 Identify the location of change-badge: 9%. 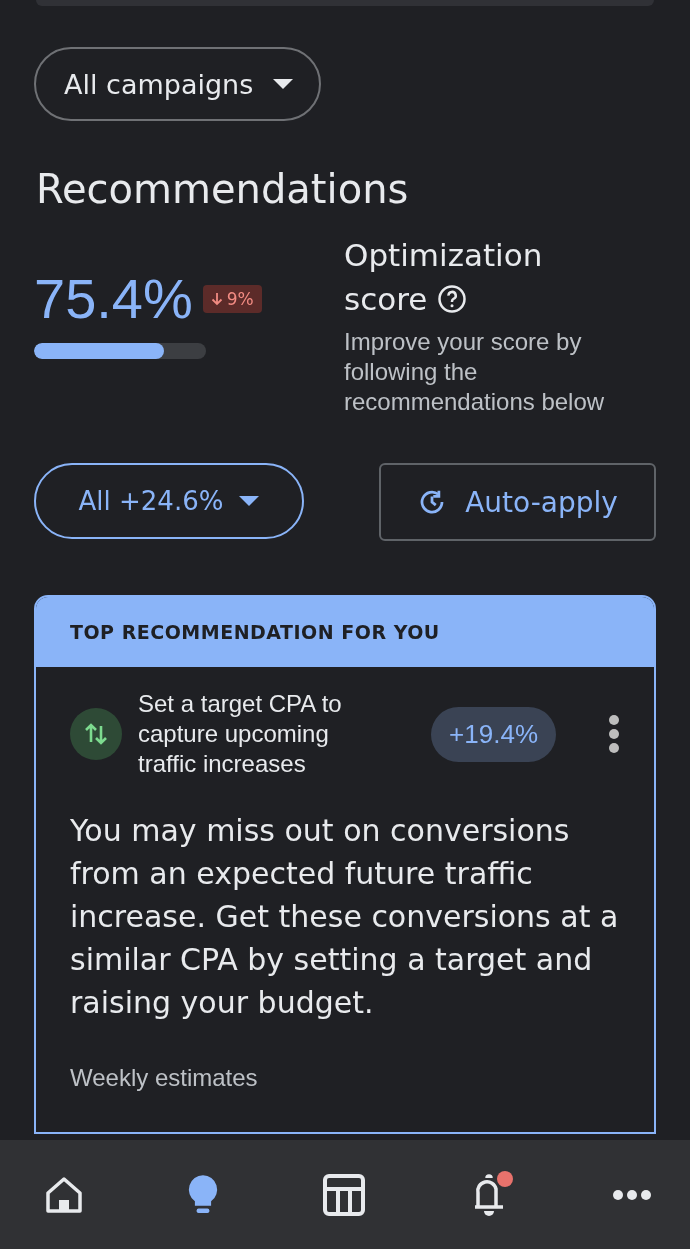
(232, 299).